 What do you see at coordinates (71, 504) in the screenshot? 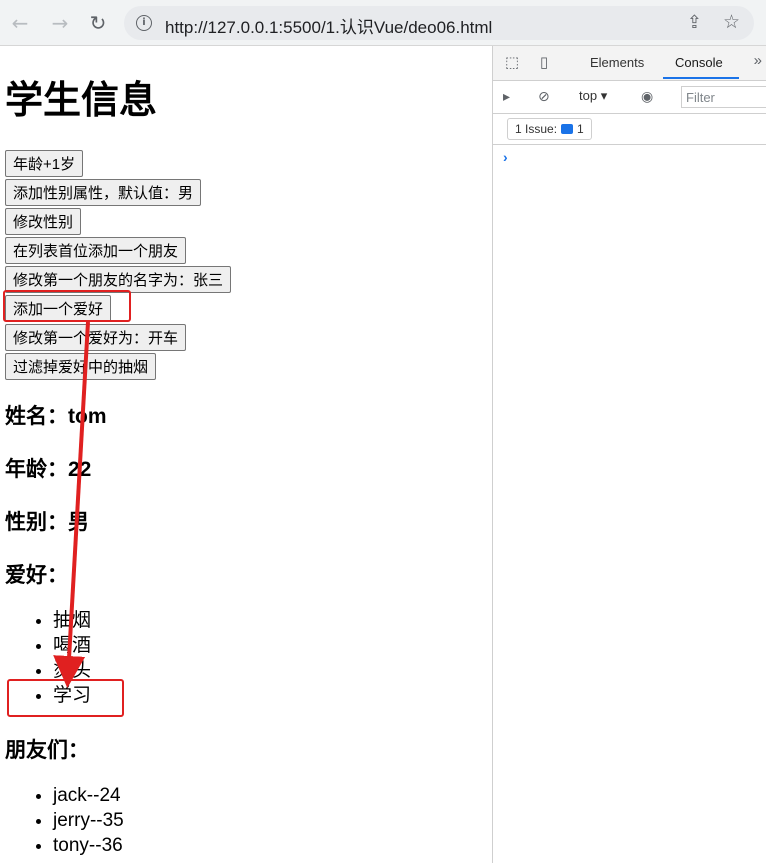
I see `annotation-arrow` at bounding box center [71, 504].